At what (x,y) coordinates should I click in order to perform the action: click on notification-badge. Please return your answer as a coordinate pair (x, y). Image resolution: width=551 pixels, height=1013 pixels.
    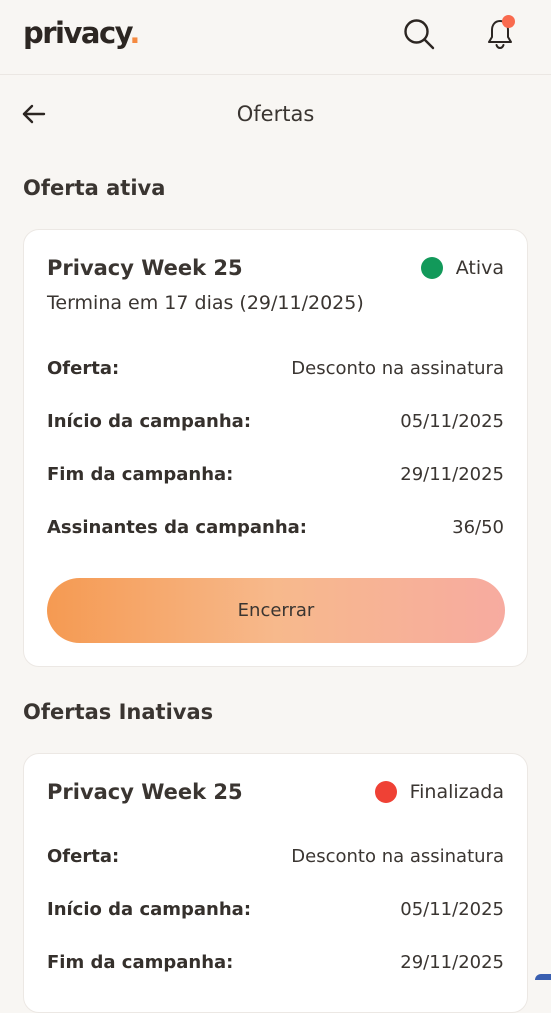
    Looking at the image, I should click on (508, 21).